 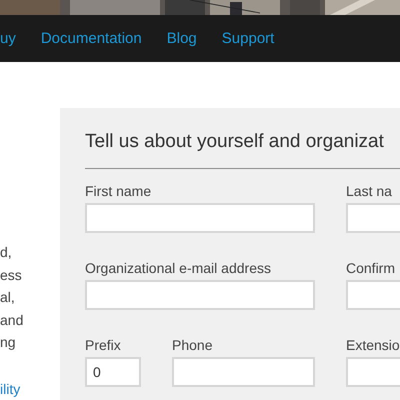 What do you see at coordinates (118, 191) in the screenshot?
I see `field-label: First name` at bounding box center [118, 191].